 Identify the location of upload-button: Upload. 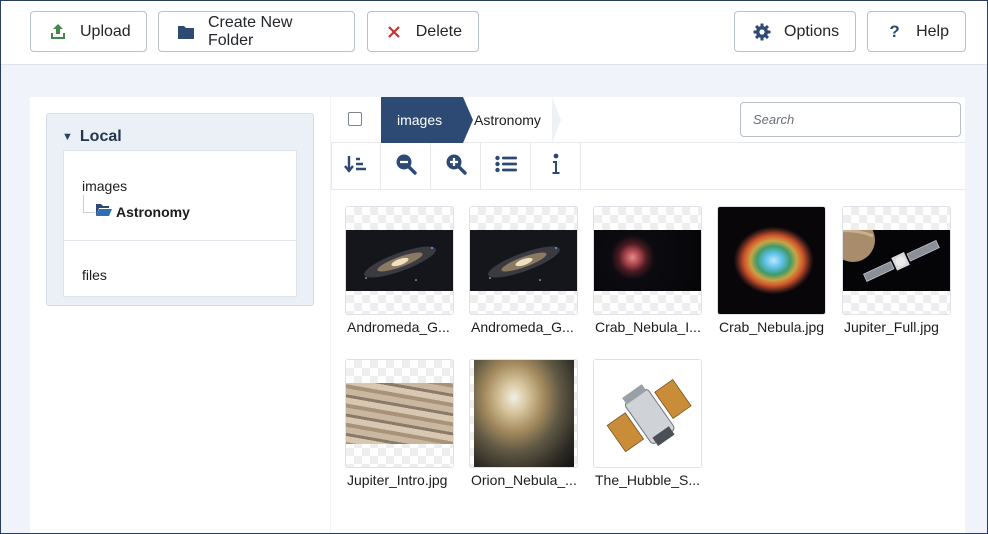
(88, 31).